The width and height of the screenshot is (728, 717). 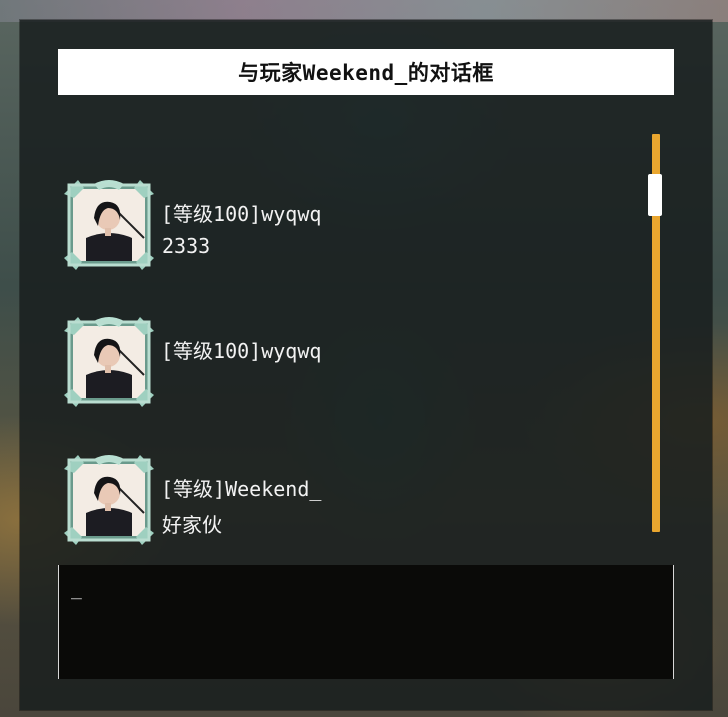 What do you see at coordinates (655, 195) in the screenshot?
I see `scrollbar-thumb` at bounding box center [655, 195].